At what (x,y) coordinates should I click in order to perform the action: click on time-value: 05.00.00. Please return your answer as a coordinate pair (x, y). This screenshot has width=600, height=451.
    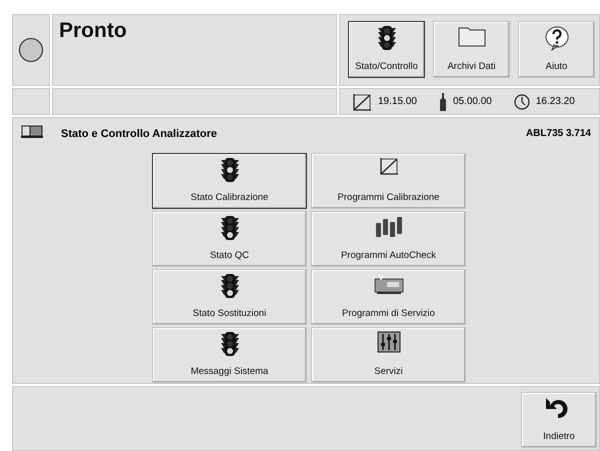
    Looking at the image, I should click on (472, 101).